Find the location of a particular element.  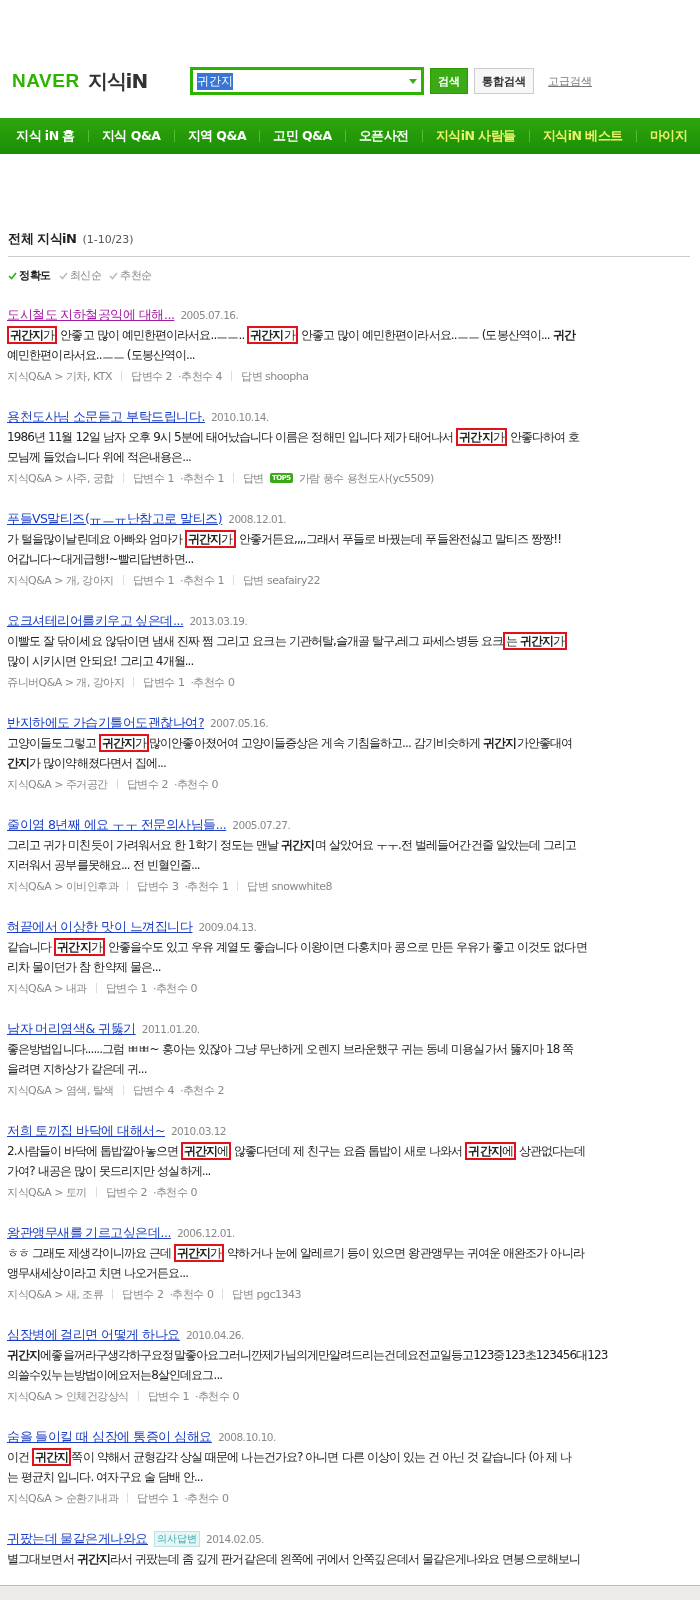

answerer: 답변 shoopha is located at coordinates (275, 376).